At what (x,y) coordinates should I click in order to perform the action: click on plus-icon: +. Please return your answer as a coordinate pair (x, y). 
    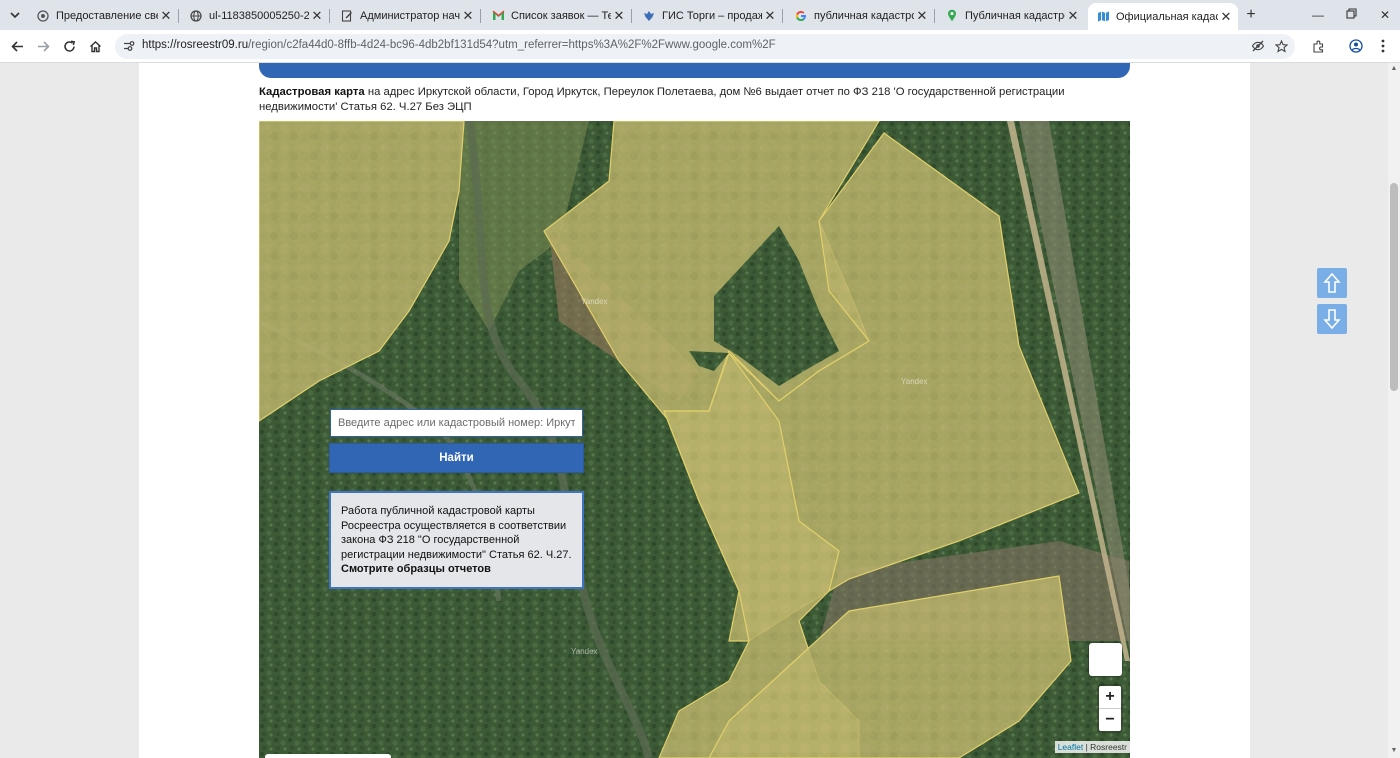
    Looking at the image, I should click on (1251, 14).